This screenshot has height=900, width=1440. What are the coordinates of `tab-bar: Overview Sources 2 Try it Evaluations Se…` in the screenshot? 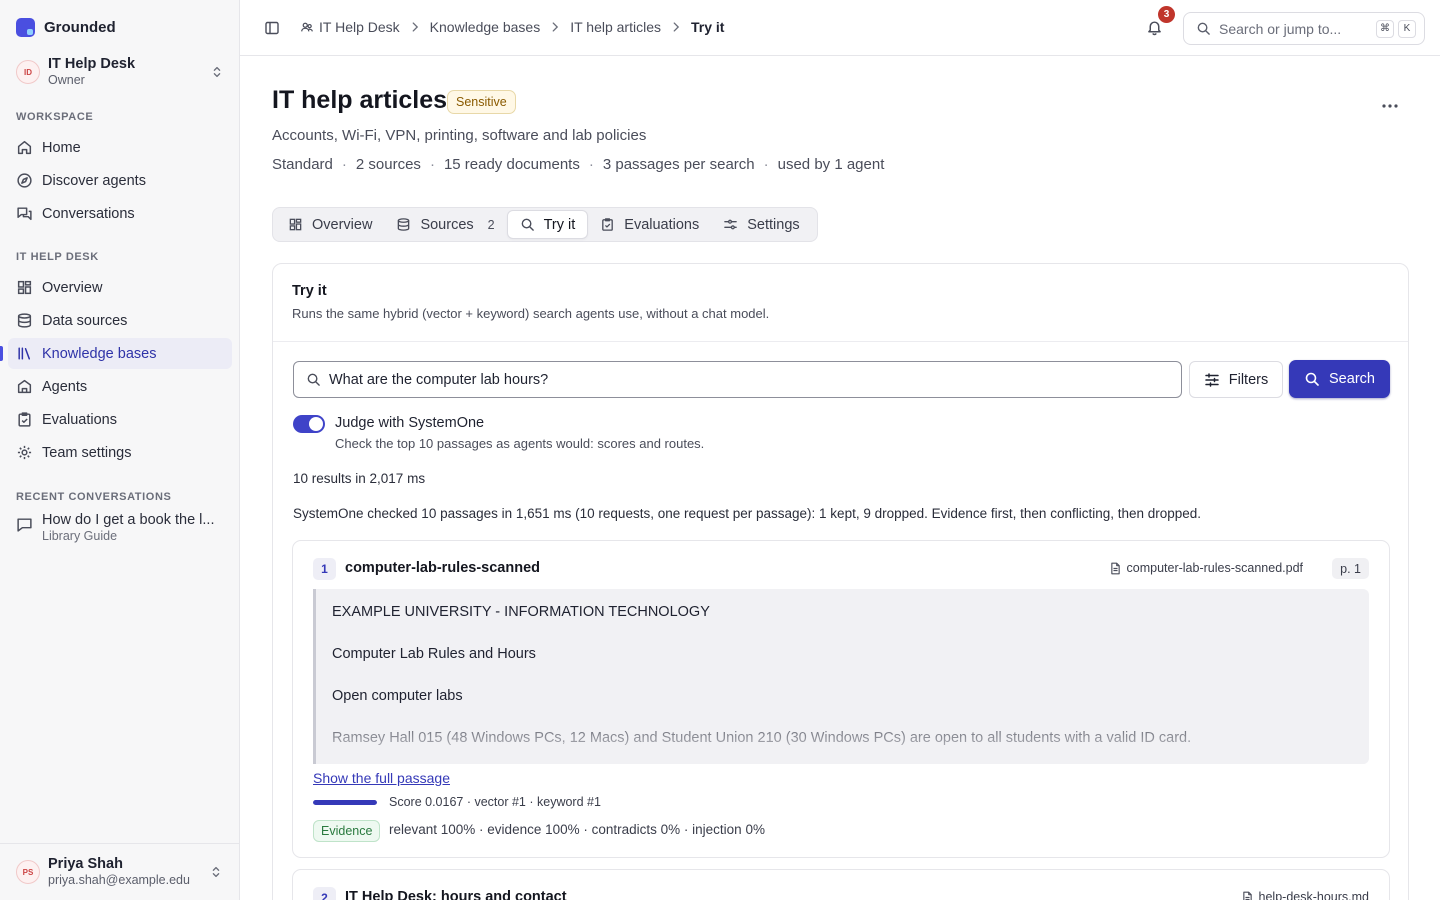 It's located at (545, 224).